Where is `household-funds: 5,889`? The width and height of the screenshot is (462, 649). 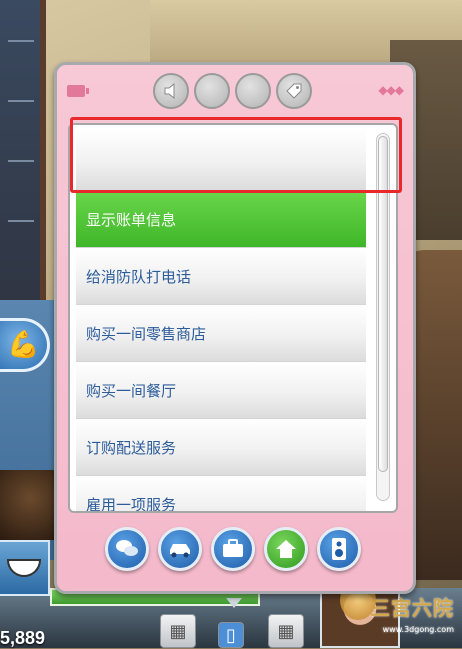 household-funds: 5,889 is located at coordinates (23, 638).